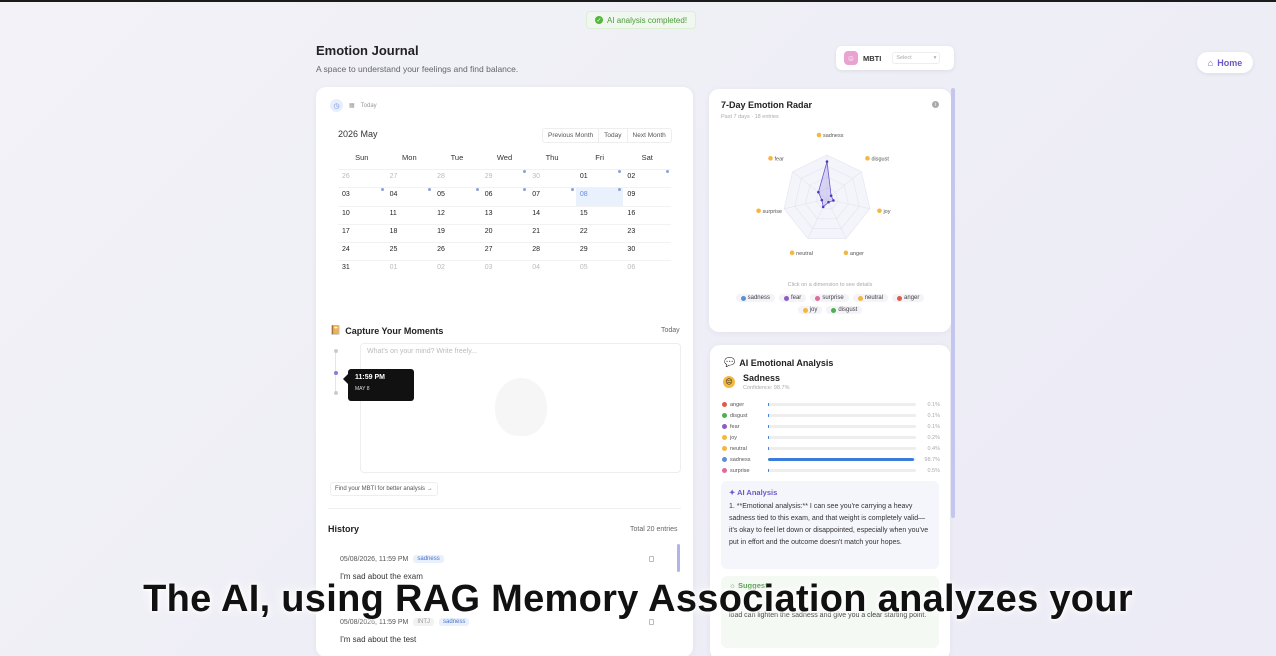 This screenshot has height=656, width=1276. Describe the element at coordinates (409, 214) in the screenshot. I see `calendar-day: 11` at that location.